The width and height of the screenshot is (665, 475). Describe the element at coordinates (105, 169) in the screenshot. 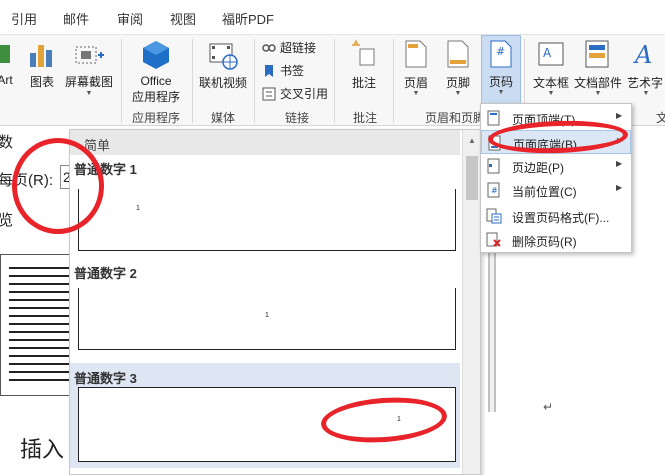

I see `gallery-item-title: 普通数字 1` at that location.